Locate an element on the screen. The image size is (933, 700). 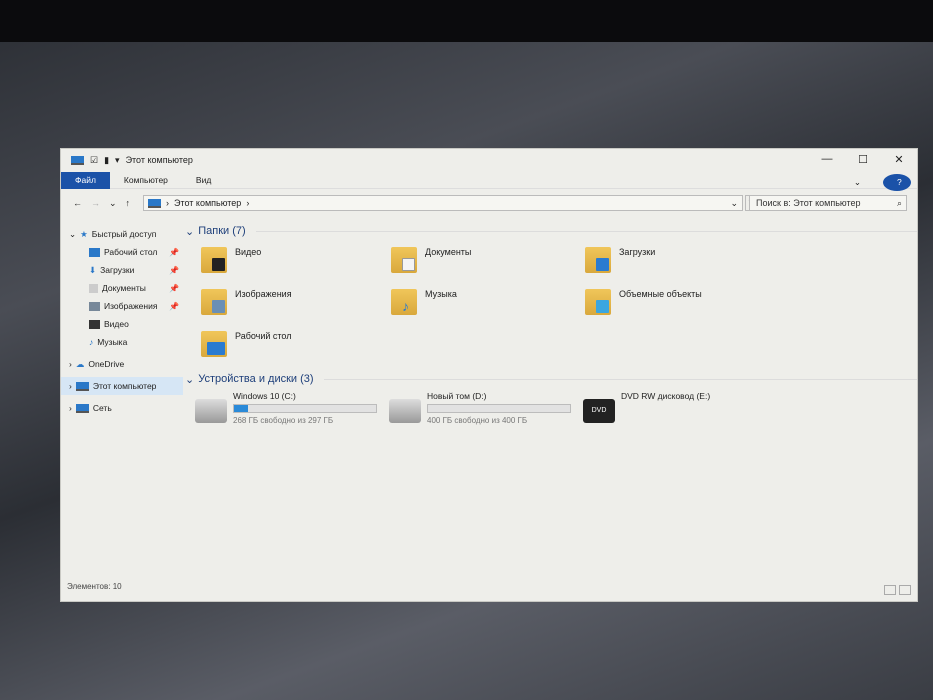
drive-name: Новый том (D:) is located at coordinates (457, 396).